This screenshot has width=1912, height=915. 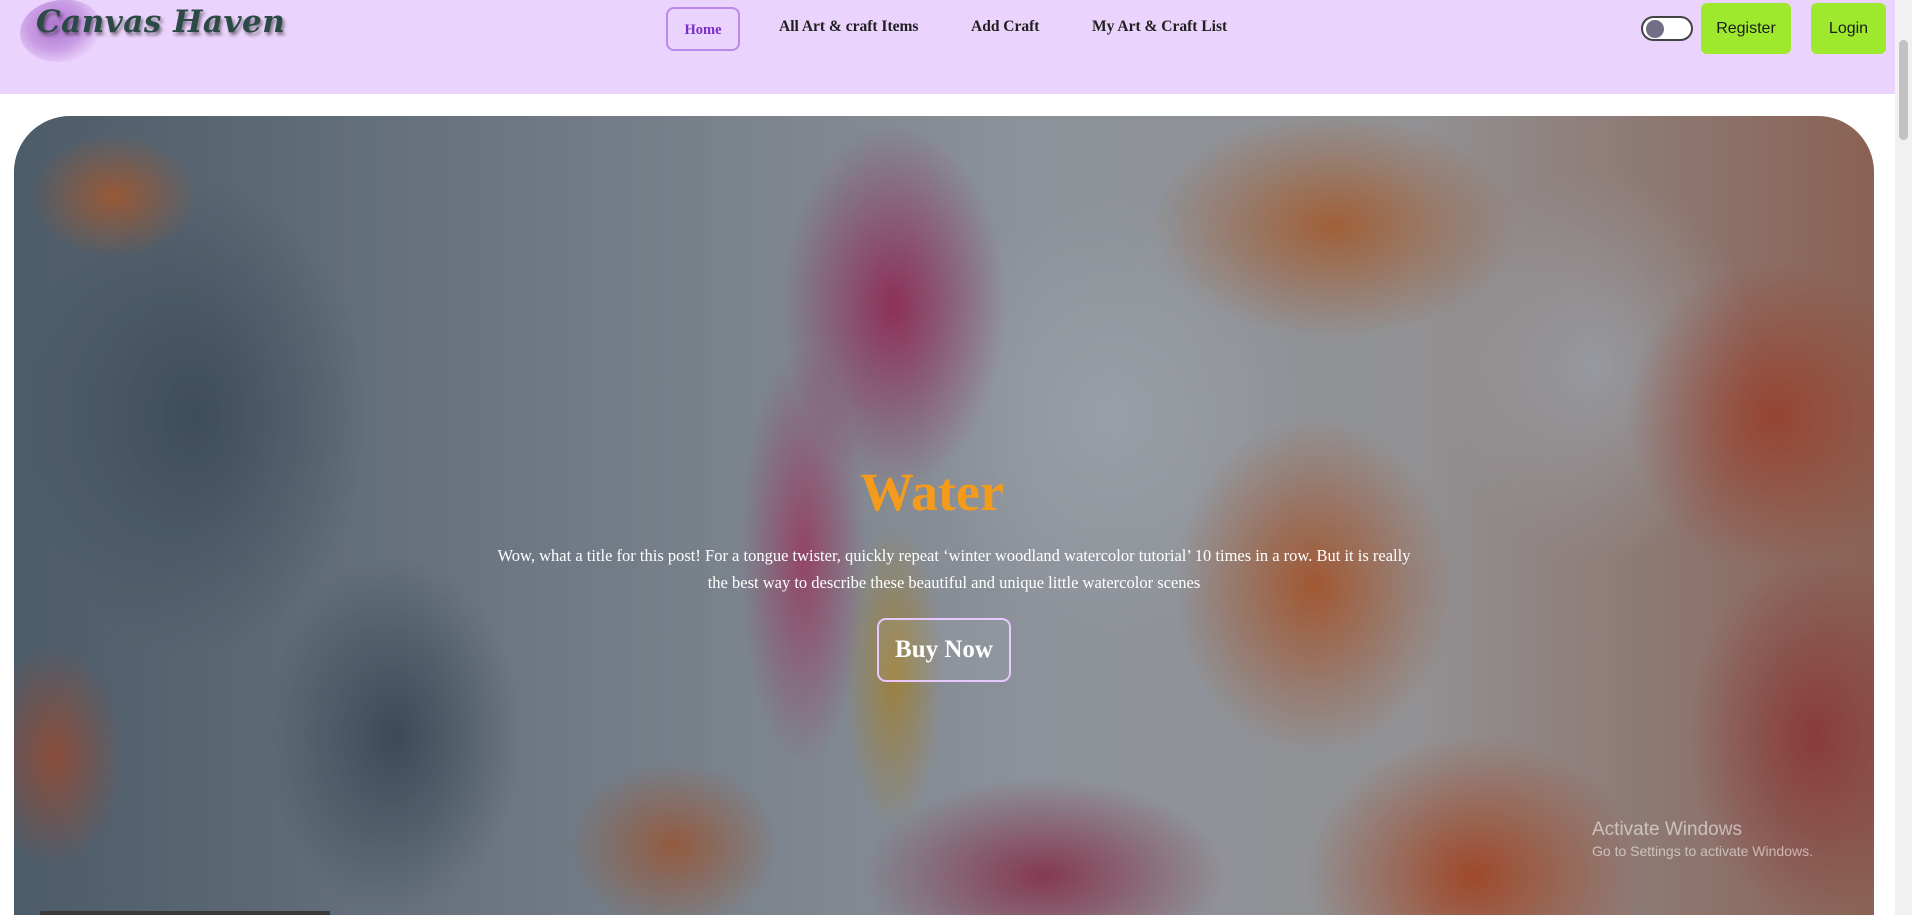 What do you see at coordinates (1667, 28) in the screenshot?
I see `theme-toggle` at bounding box center [1667, 28].